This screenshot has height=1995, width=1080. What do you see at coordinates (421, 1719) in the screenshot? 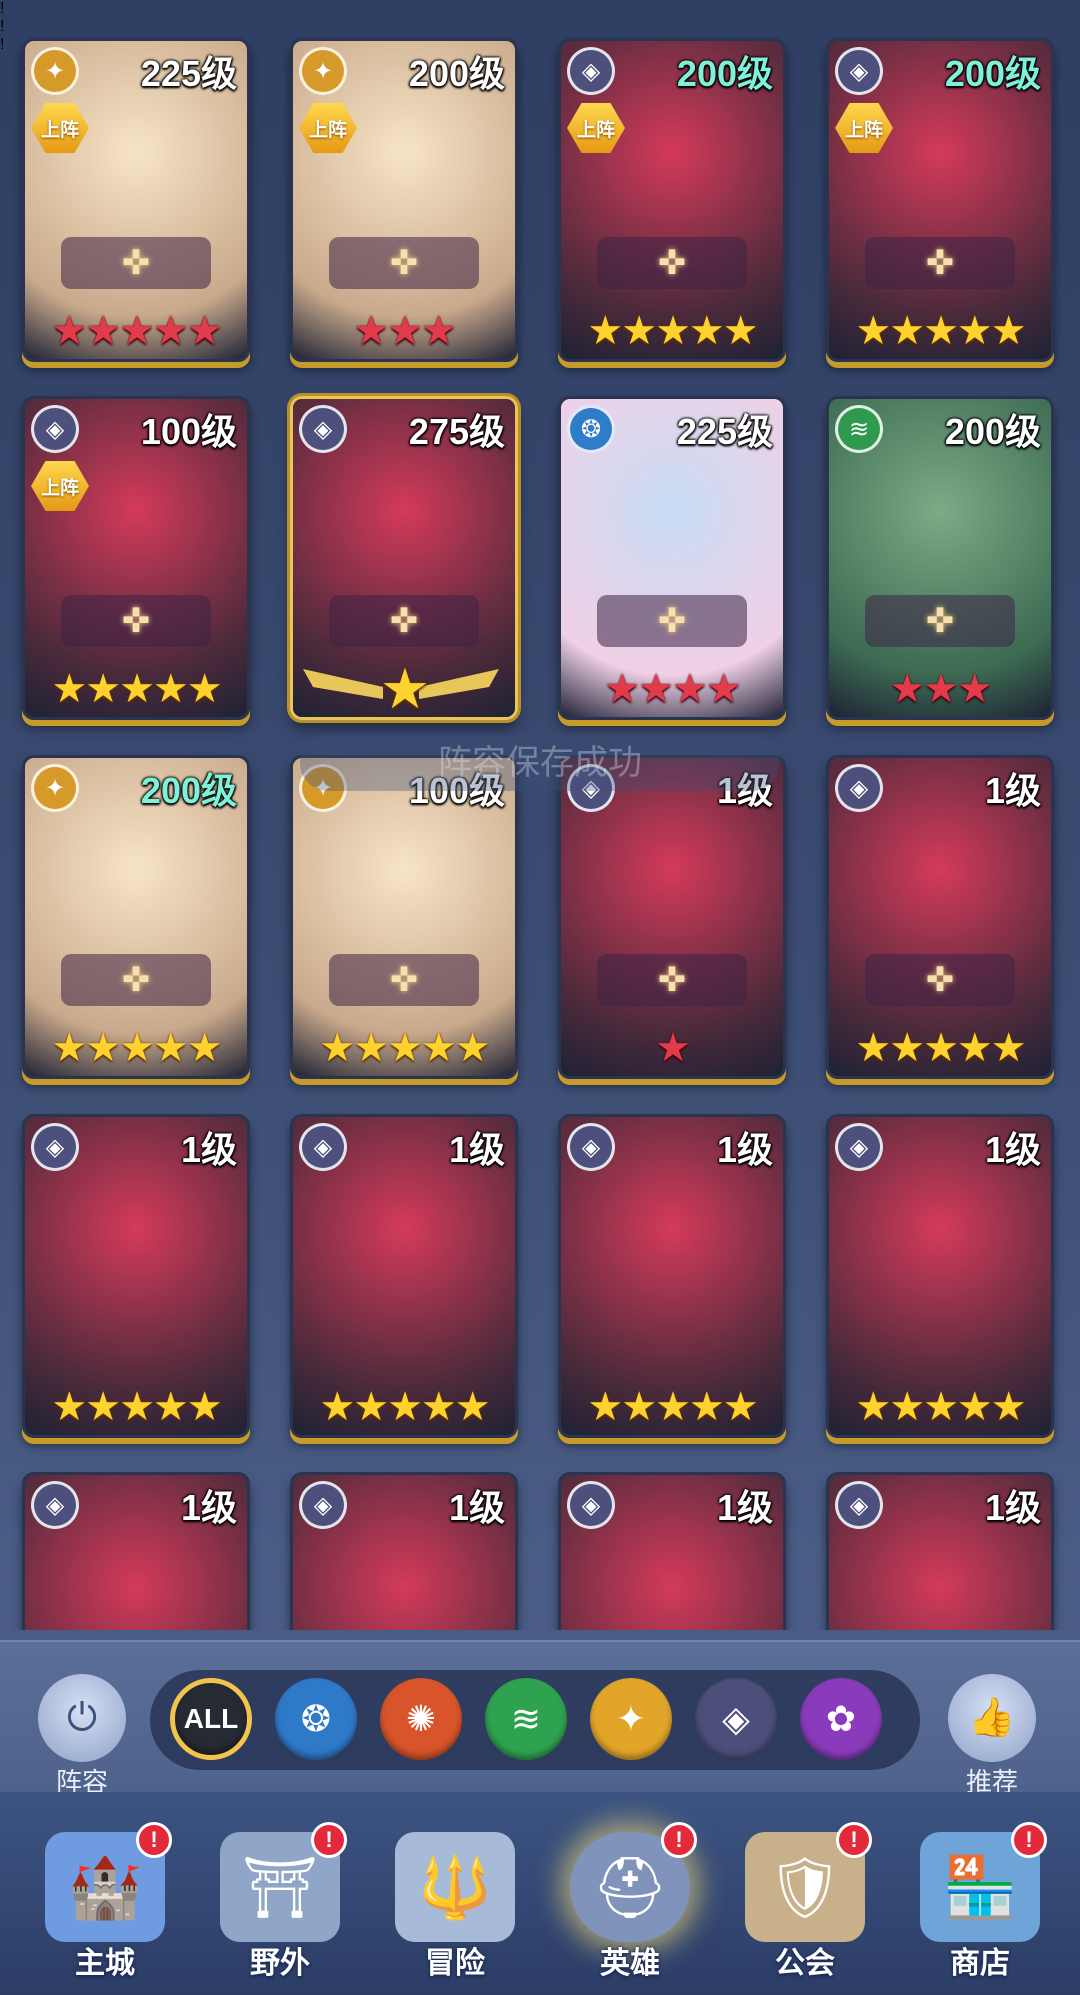
I see `filter-fire-button: ✺` at bounding box center [421, 1719].